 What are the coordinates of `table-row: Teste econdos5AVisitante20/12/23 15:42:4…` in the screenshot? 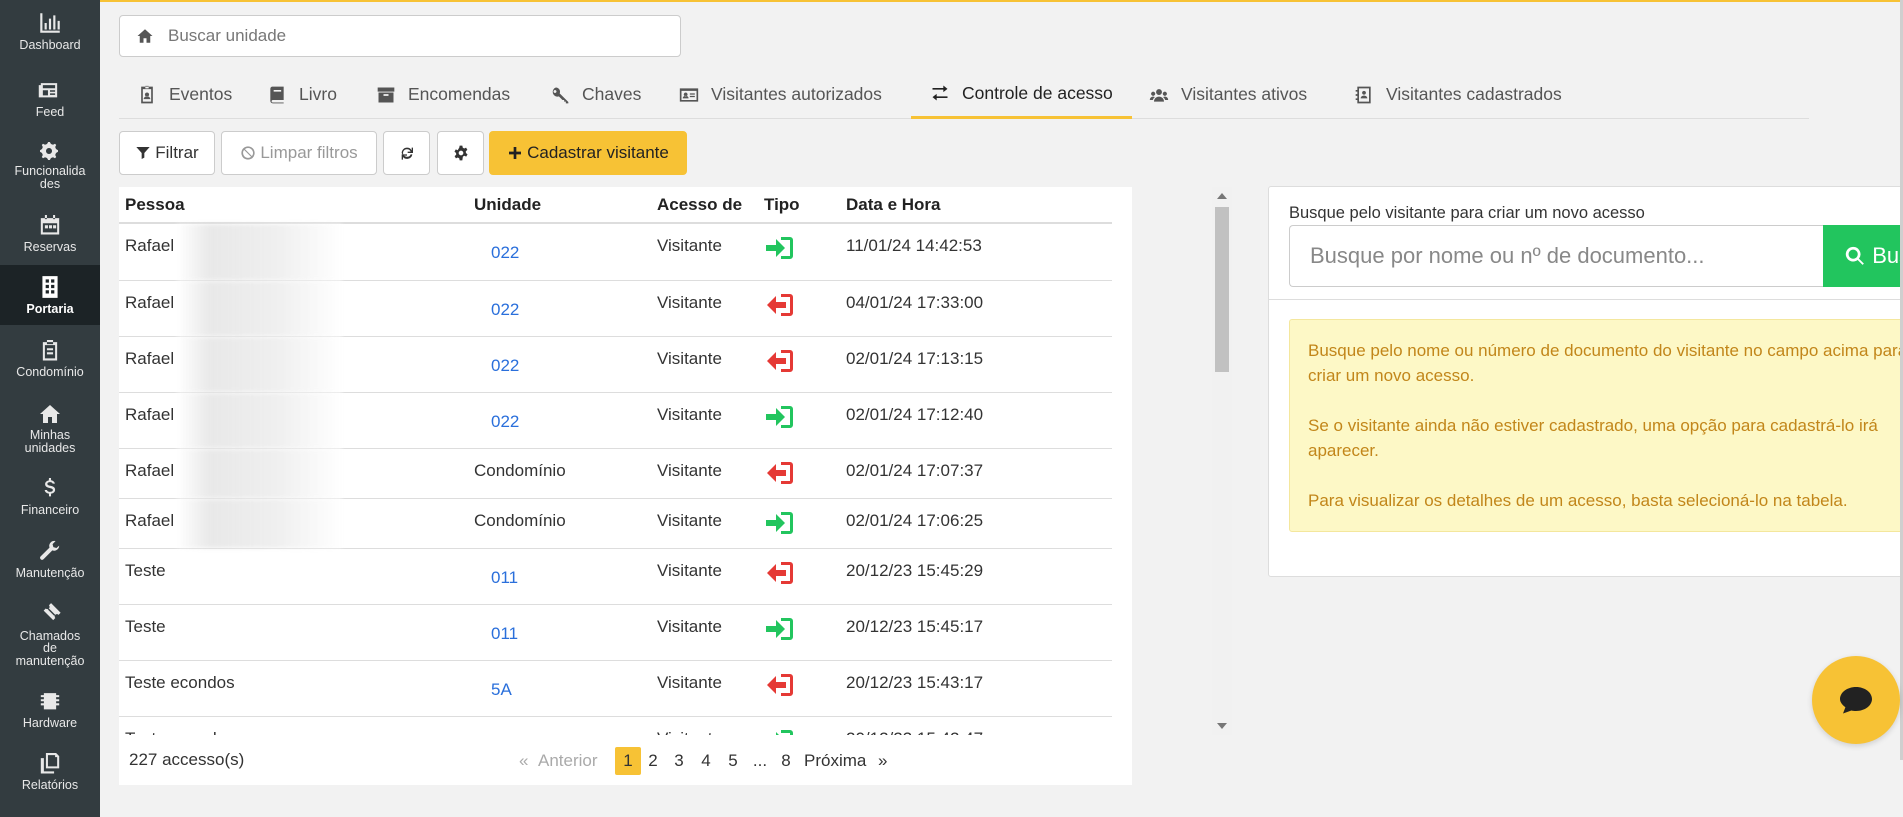 It's located at (615, 726).